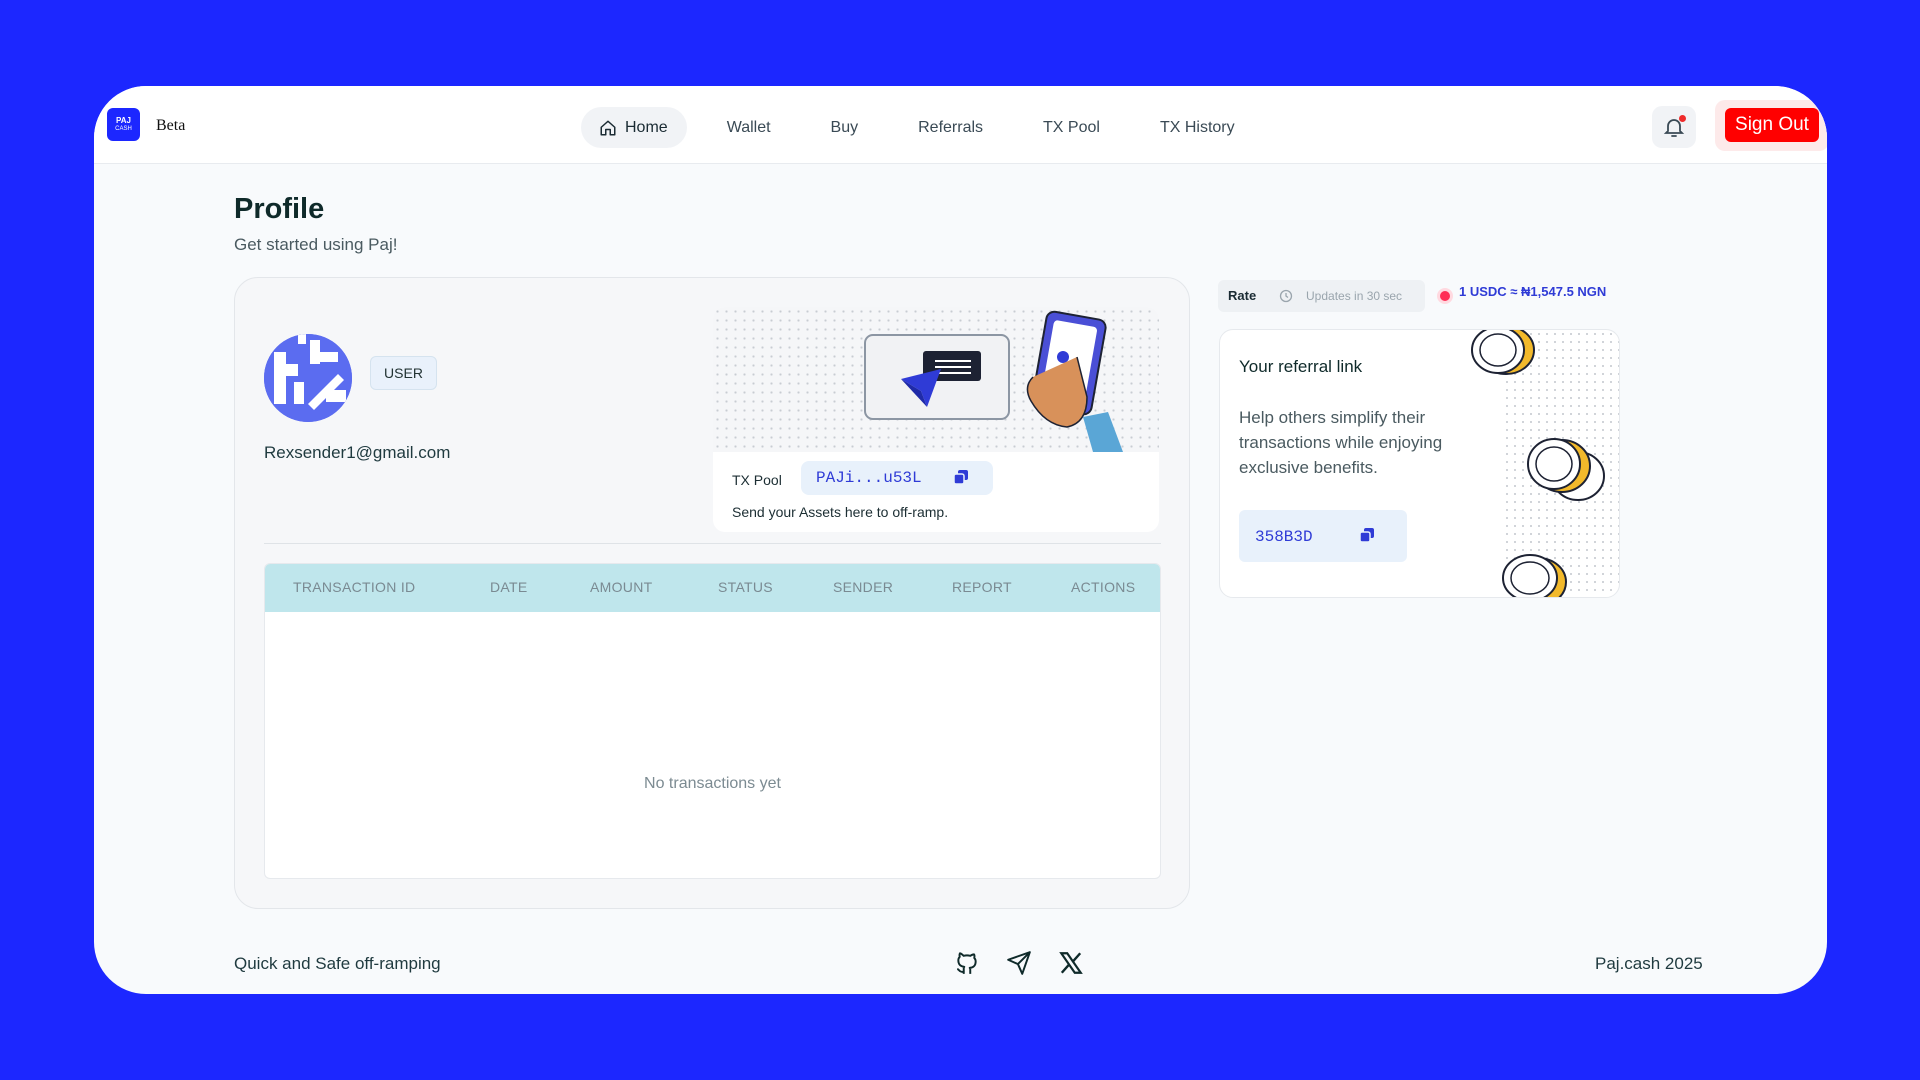 The image size is (1920, 1080). Describe the element at coordinates (1533, 291) in the screenshot. I see `rate-value: 1 USDC ≈ ₦1,547.5 NGN` at that location.